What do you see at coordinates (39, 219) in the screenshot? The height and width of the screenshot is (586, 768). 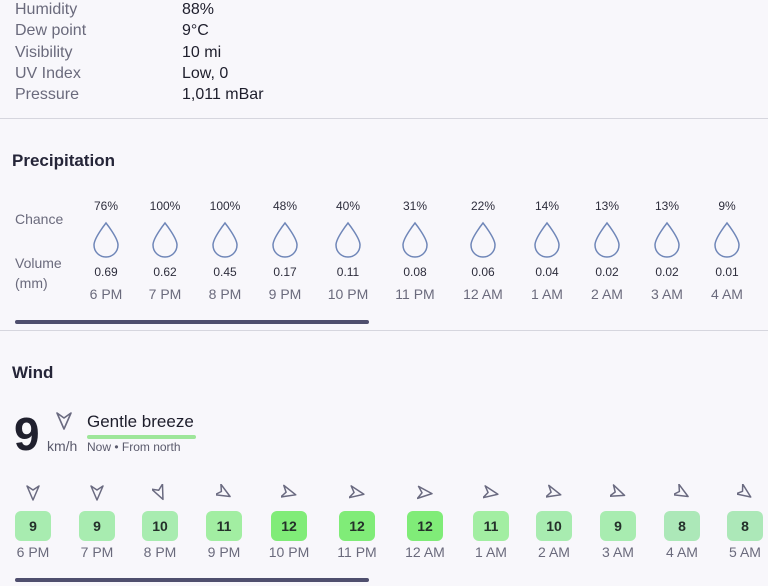 I see `chance-label: Chance` at bounding box center [39, 219].